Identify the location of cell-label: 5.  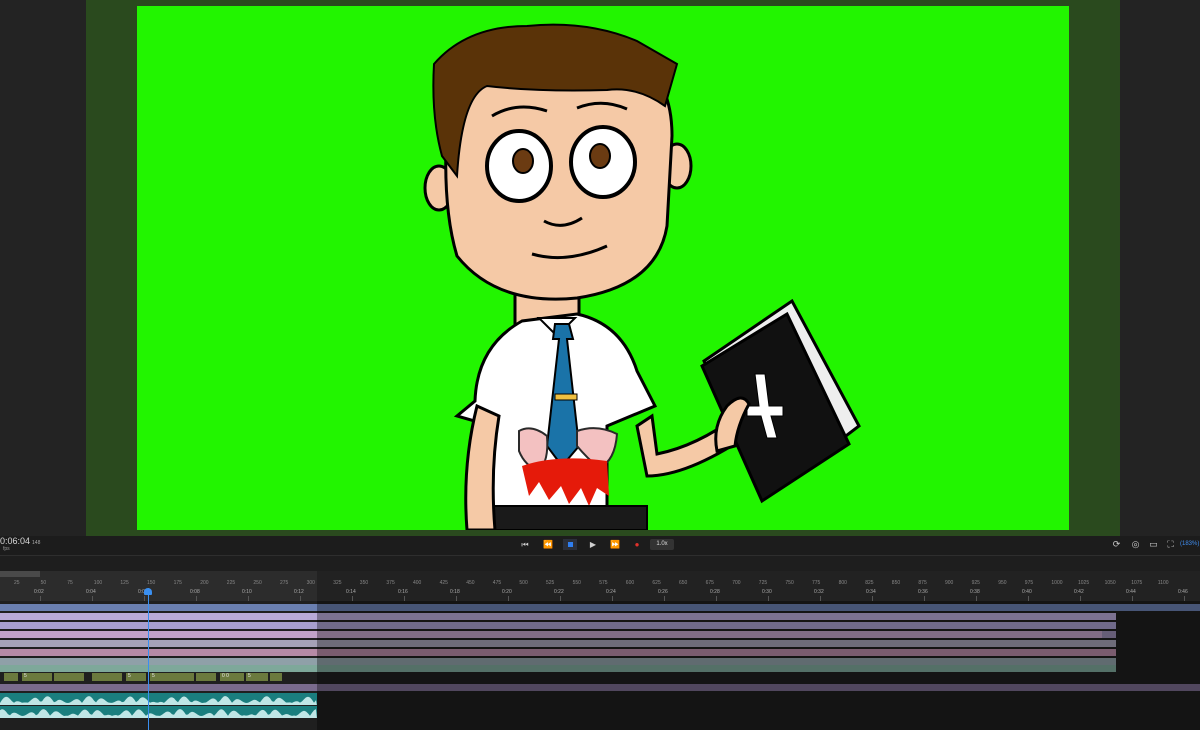
(25, 676).